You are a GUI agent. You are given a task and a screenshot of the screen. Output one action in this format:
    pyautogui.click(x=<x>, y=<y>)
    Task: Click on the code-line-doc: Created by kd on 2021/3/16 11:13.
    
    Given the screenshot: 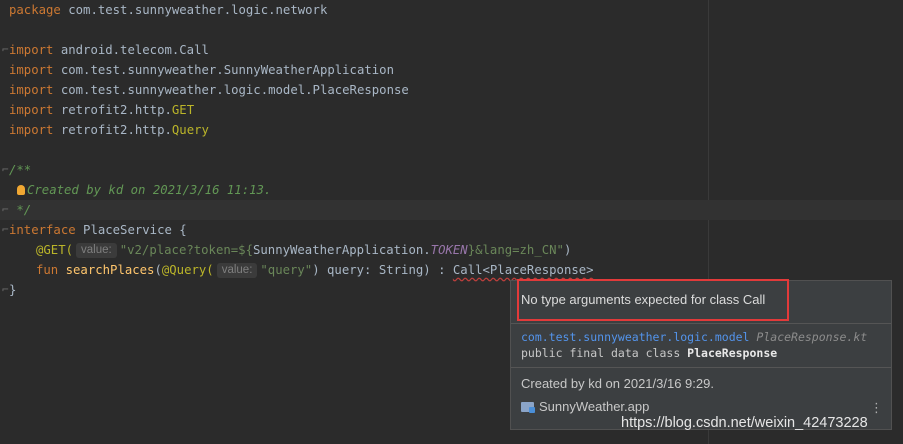 What is the action you would take?
    pyautogui.click(x=144, y=190)
    